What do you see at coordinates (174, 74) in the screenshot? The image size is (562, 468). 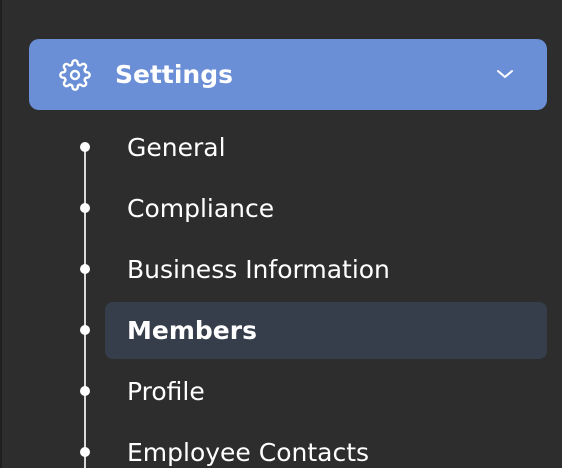 I see `settings-label: Settings` at bounding box center [174, 74].